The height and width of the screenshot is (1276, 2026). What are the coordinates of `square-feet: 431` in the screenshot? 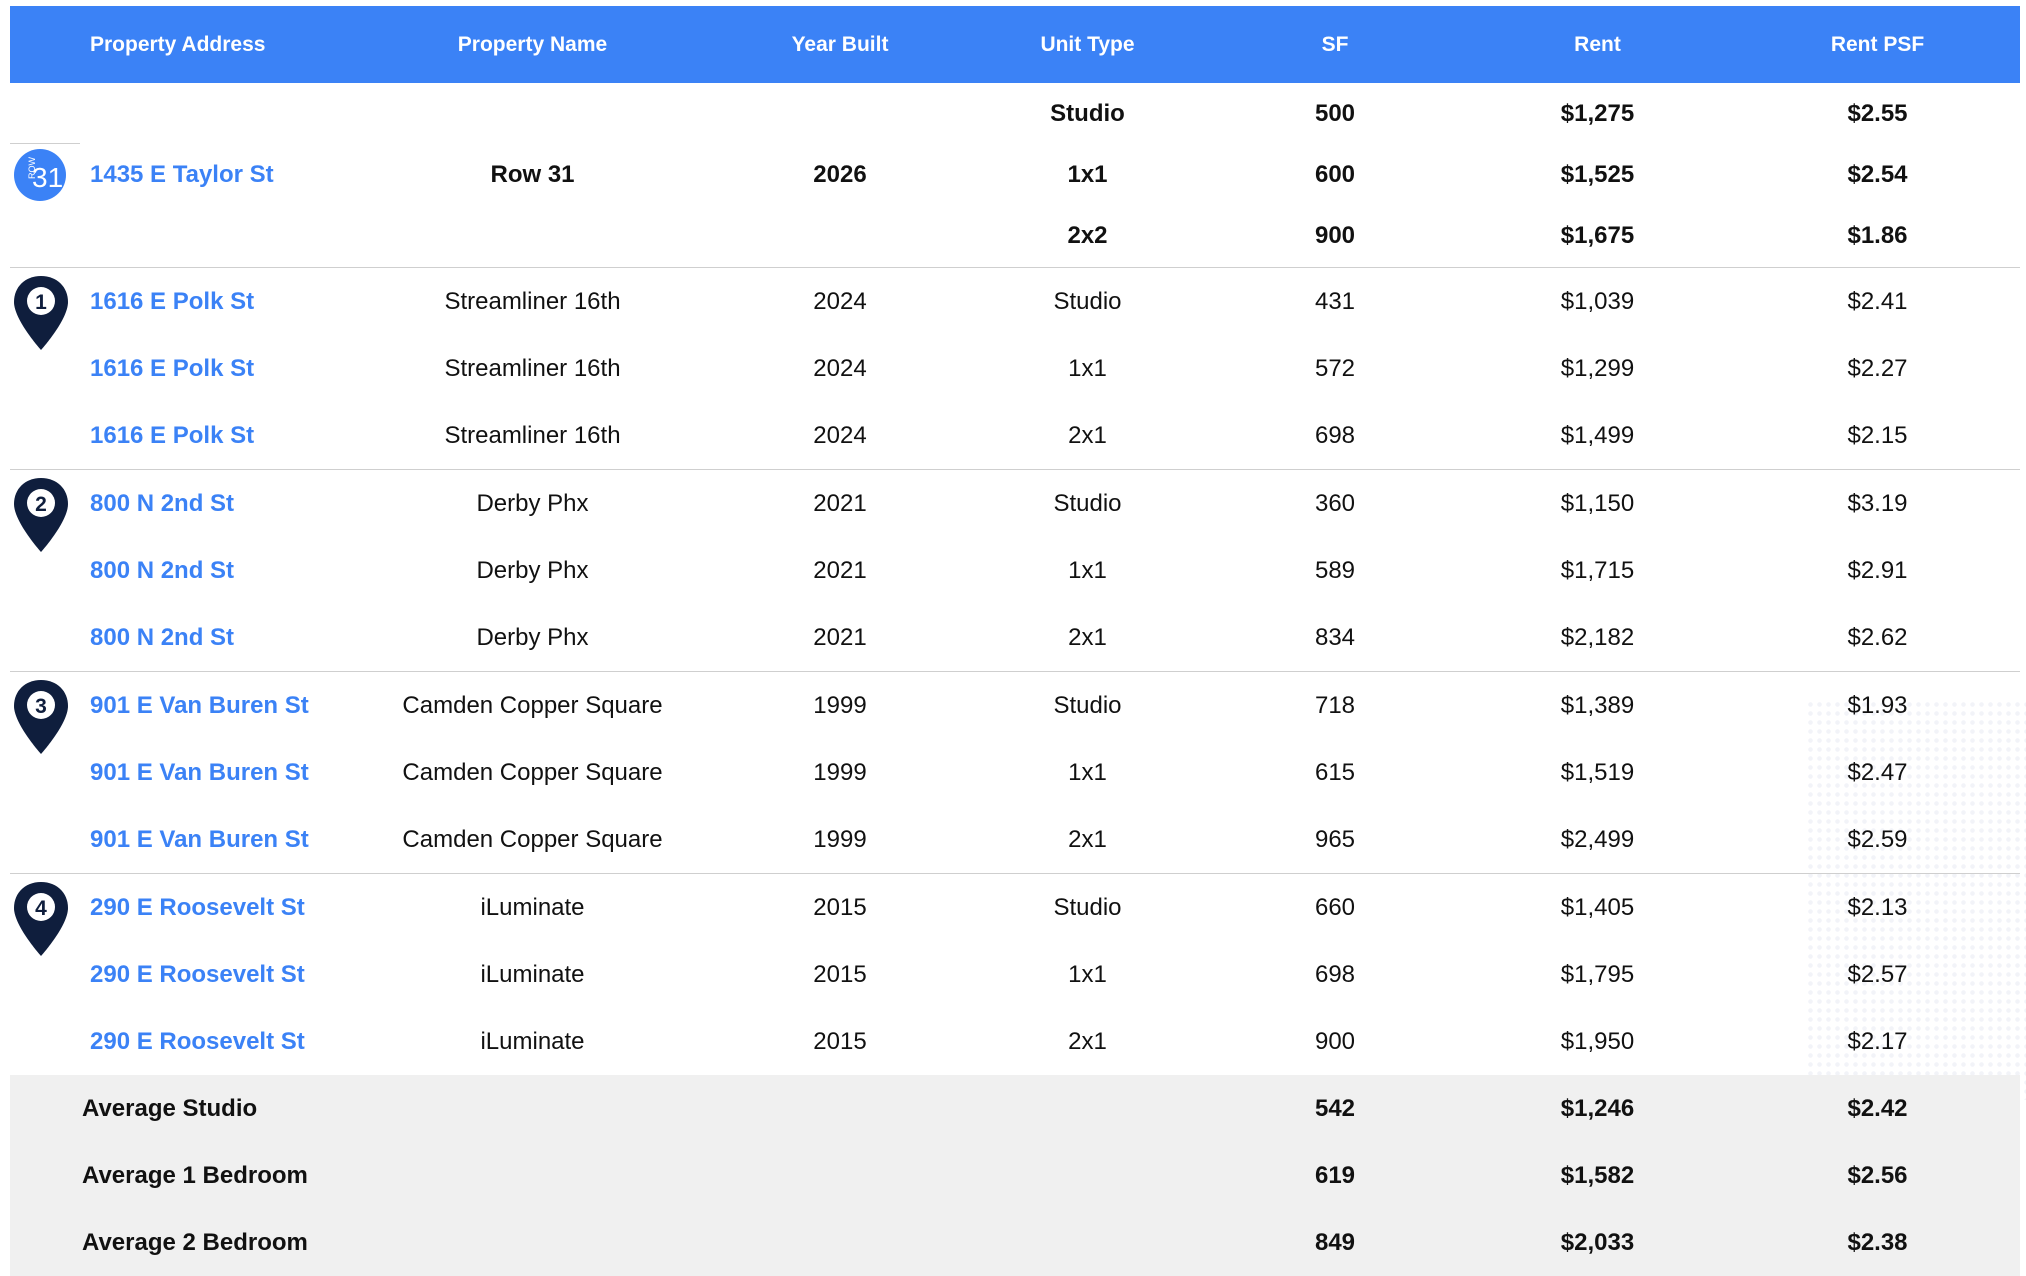 It's located at (1335, 301).